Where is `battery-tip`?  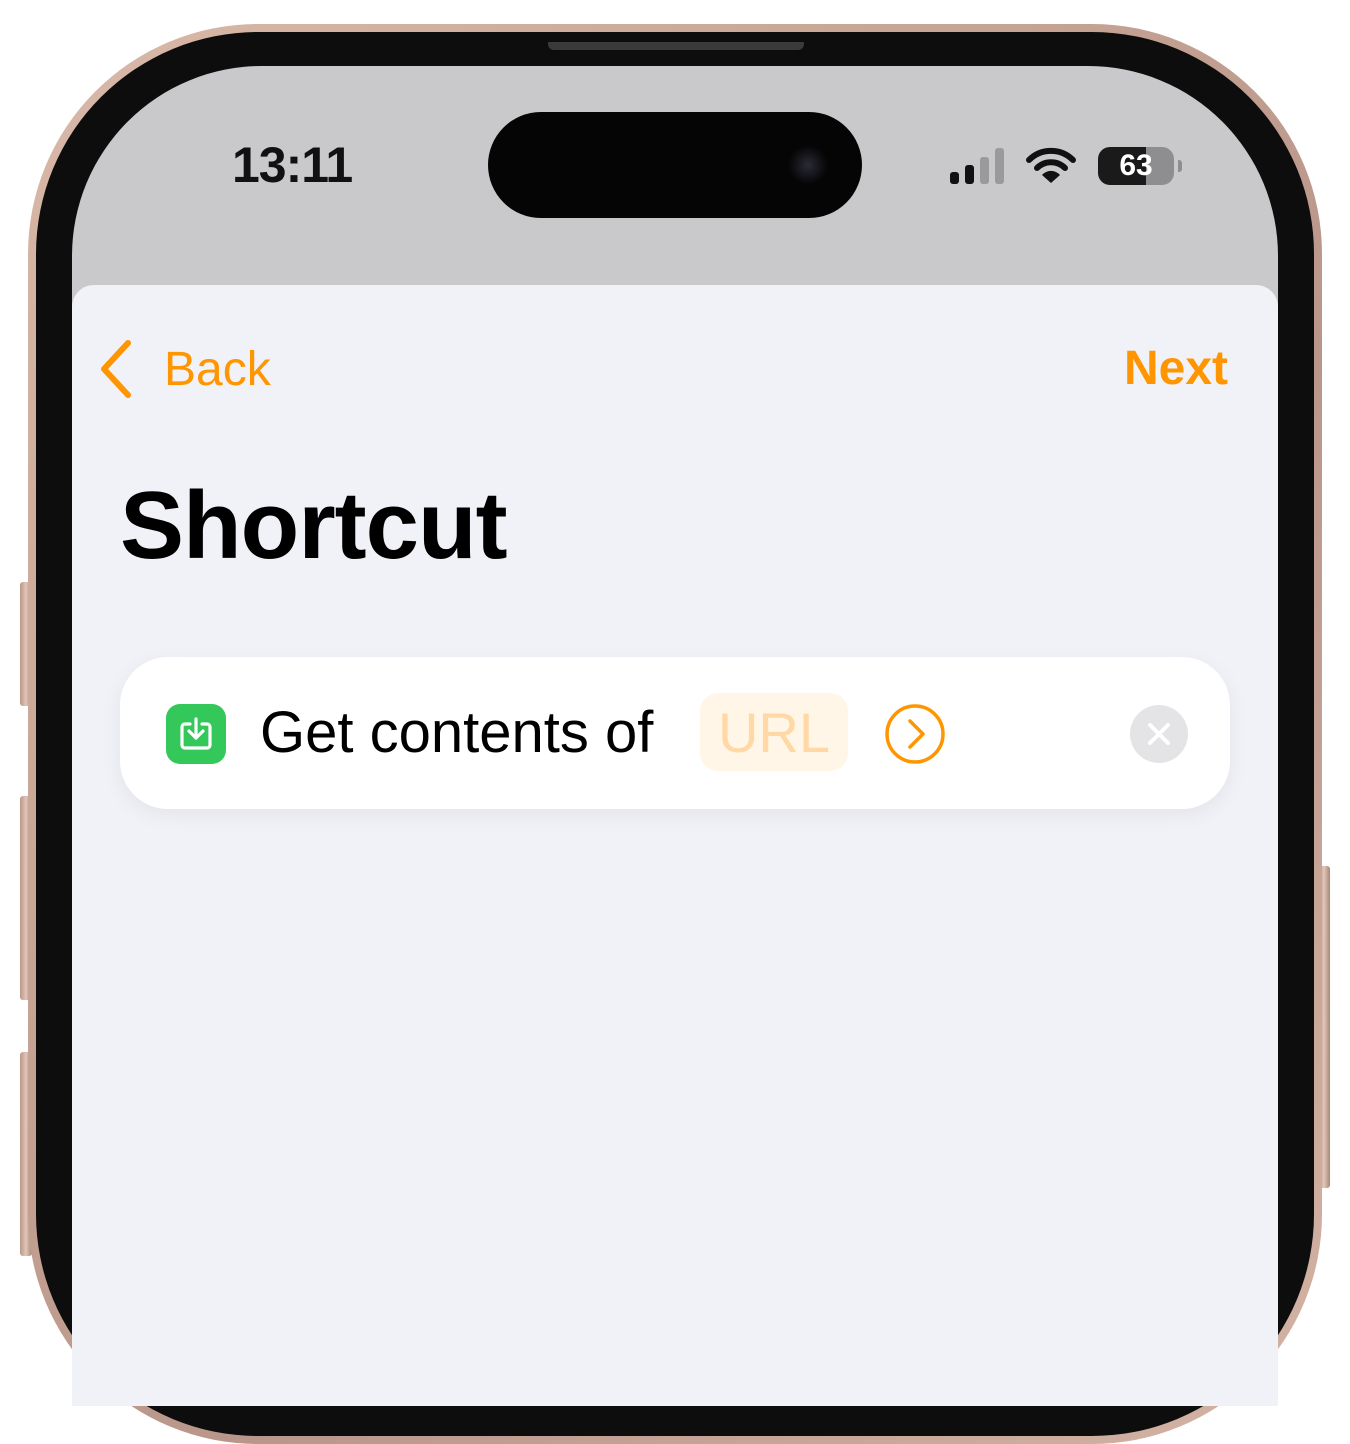
battery-tip is located at coordinates (1180, 166).